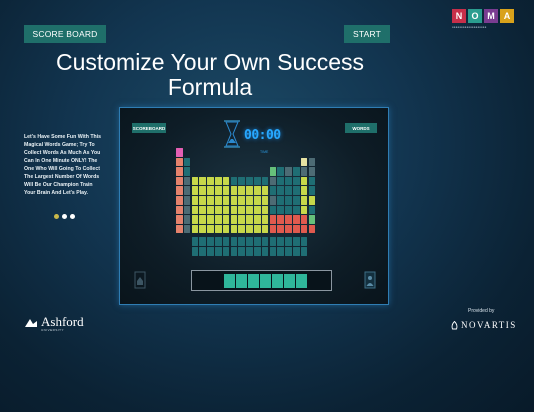 The image size is (534, 412). What do you see at coordinates (149, 128) in the screenshot?
I see `game-scoreboard-button: SCOREBOARD` at bounding box center [149, 128].